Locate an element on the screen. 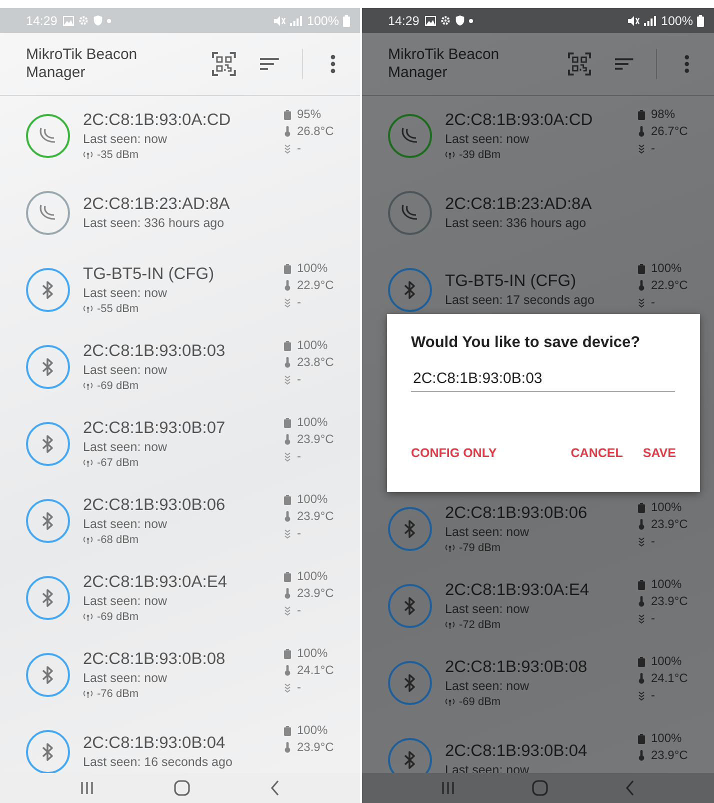 The height and width of the screenshot is (803, 714). device-row: 2C:C8:1B:93:0B:06 Last seen: now -79 dBm 100% 23.9°C - is located at coordinates (538, 528).